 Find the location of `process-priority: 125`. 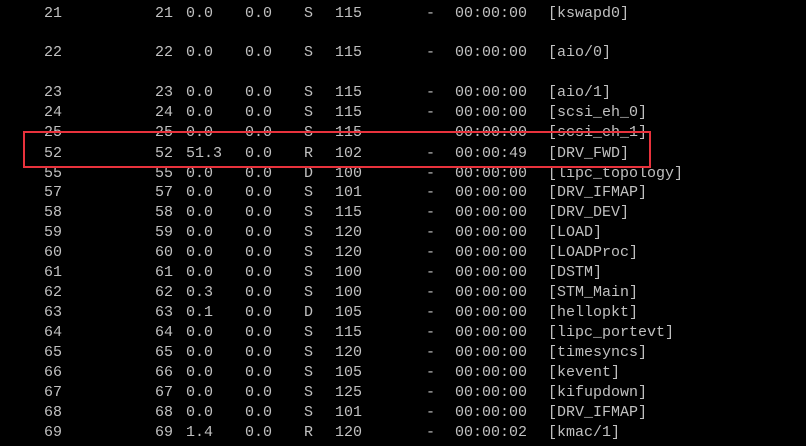

process-priority: 125 is located at coordinates (349, 392).